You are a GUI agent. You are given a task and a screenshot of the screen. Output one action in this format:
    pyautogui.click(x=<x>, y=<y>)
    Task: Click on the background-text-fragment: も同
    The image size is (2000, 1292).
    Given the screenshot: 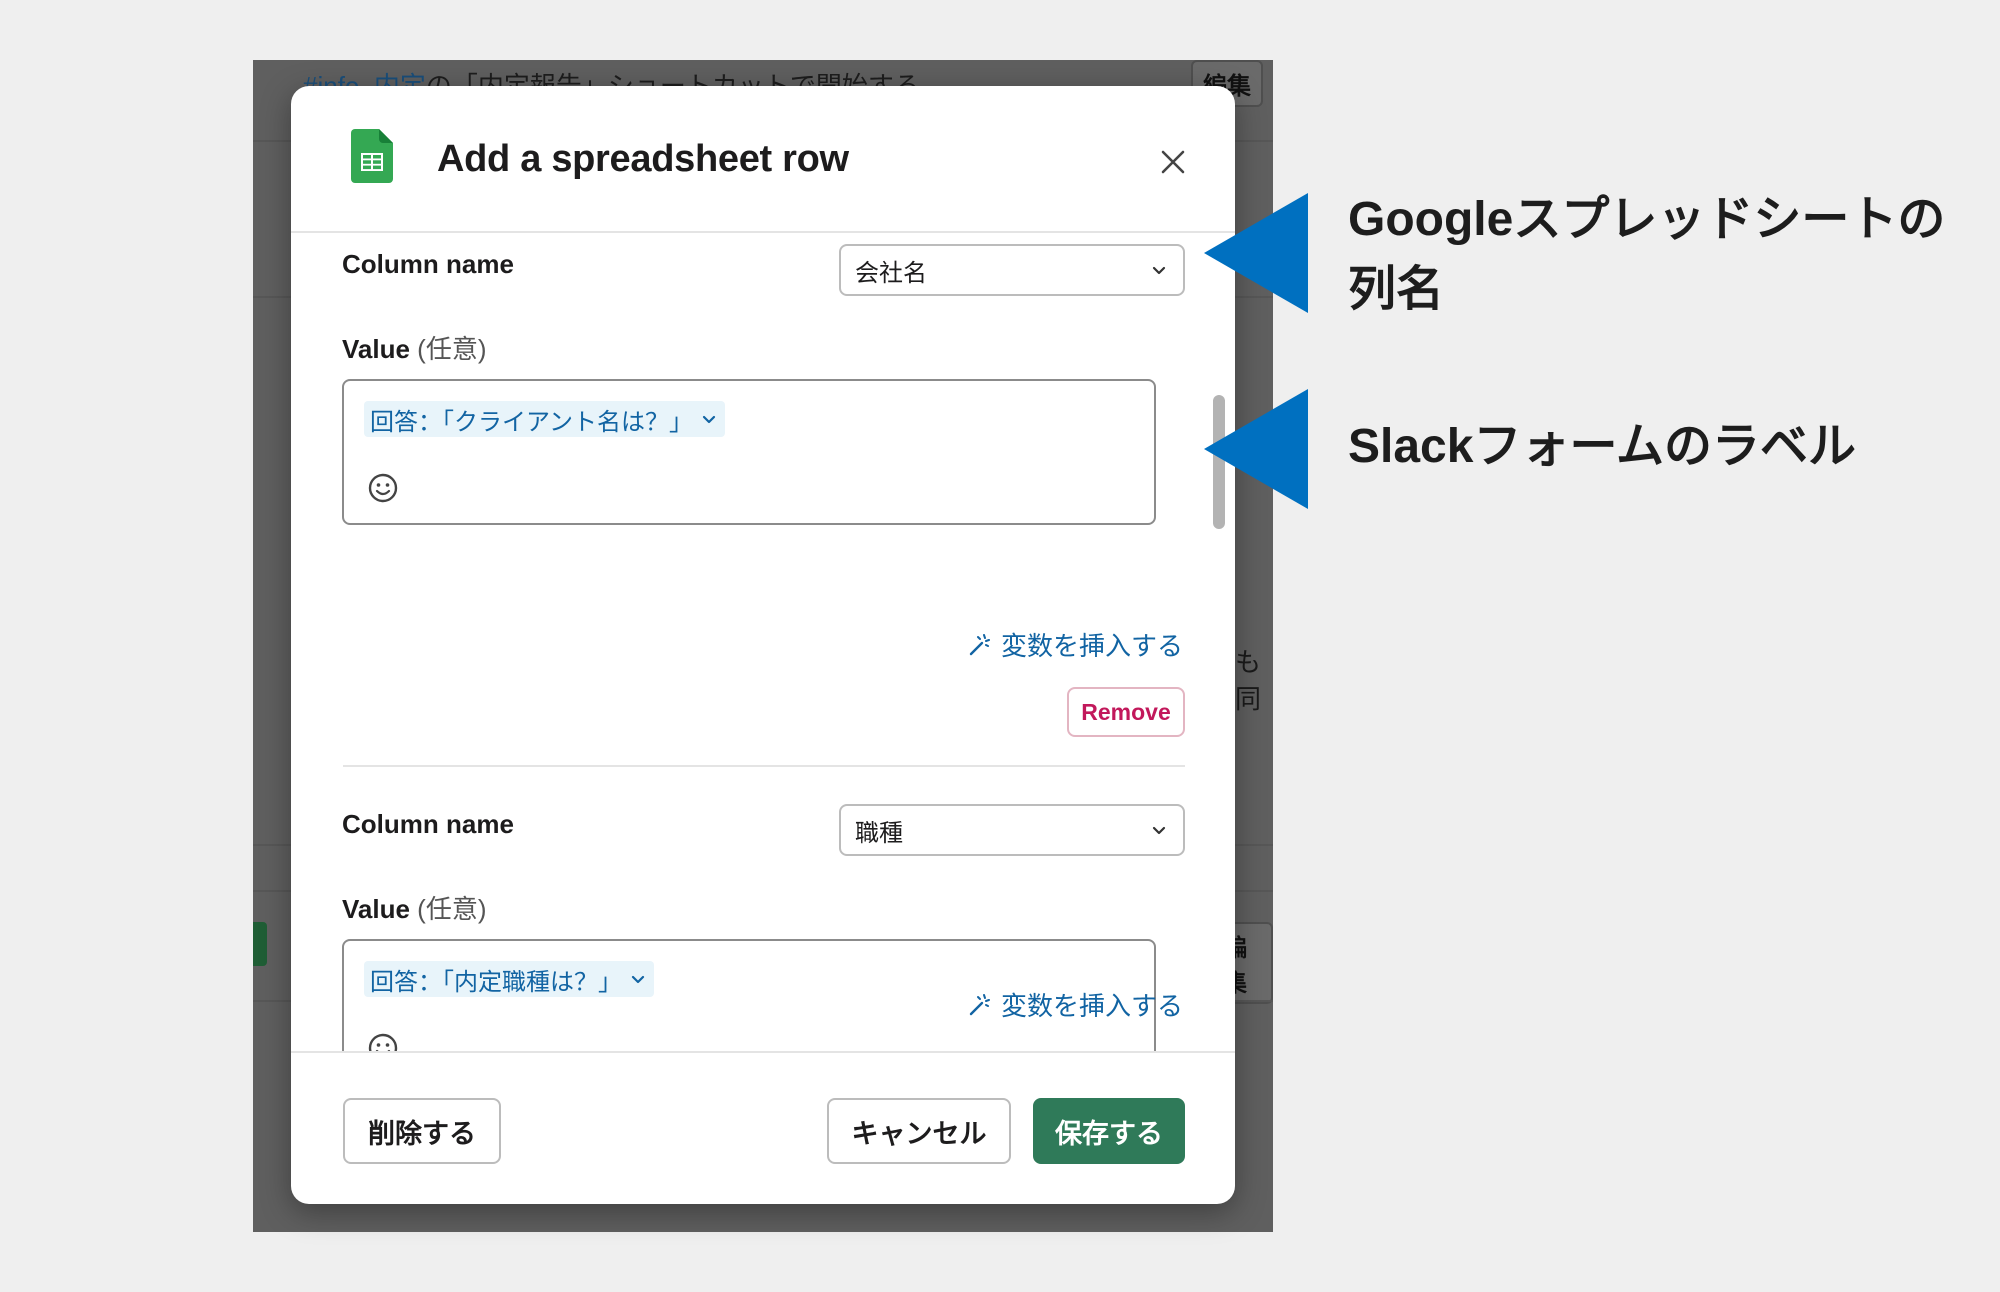 What is the action you would take?
    pyautogui.click(x=1248, y=680)
    